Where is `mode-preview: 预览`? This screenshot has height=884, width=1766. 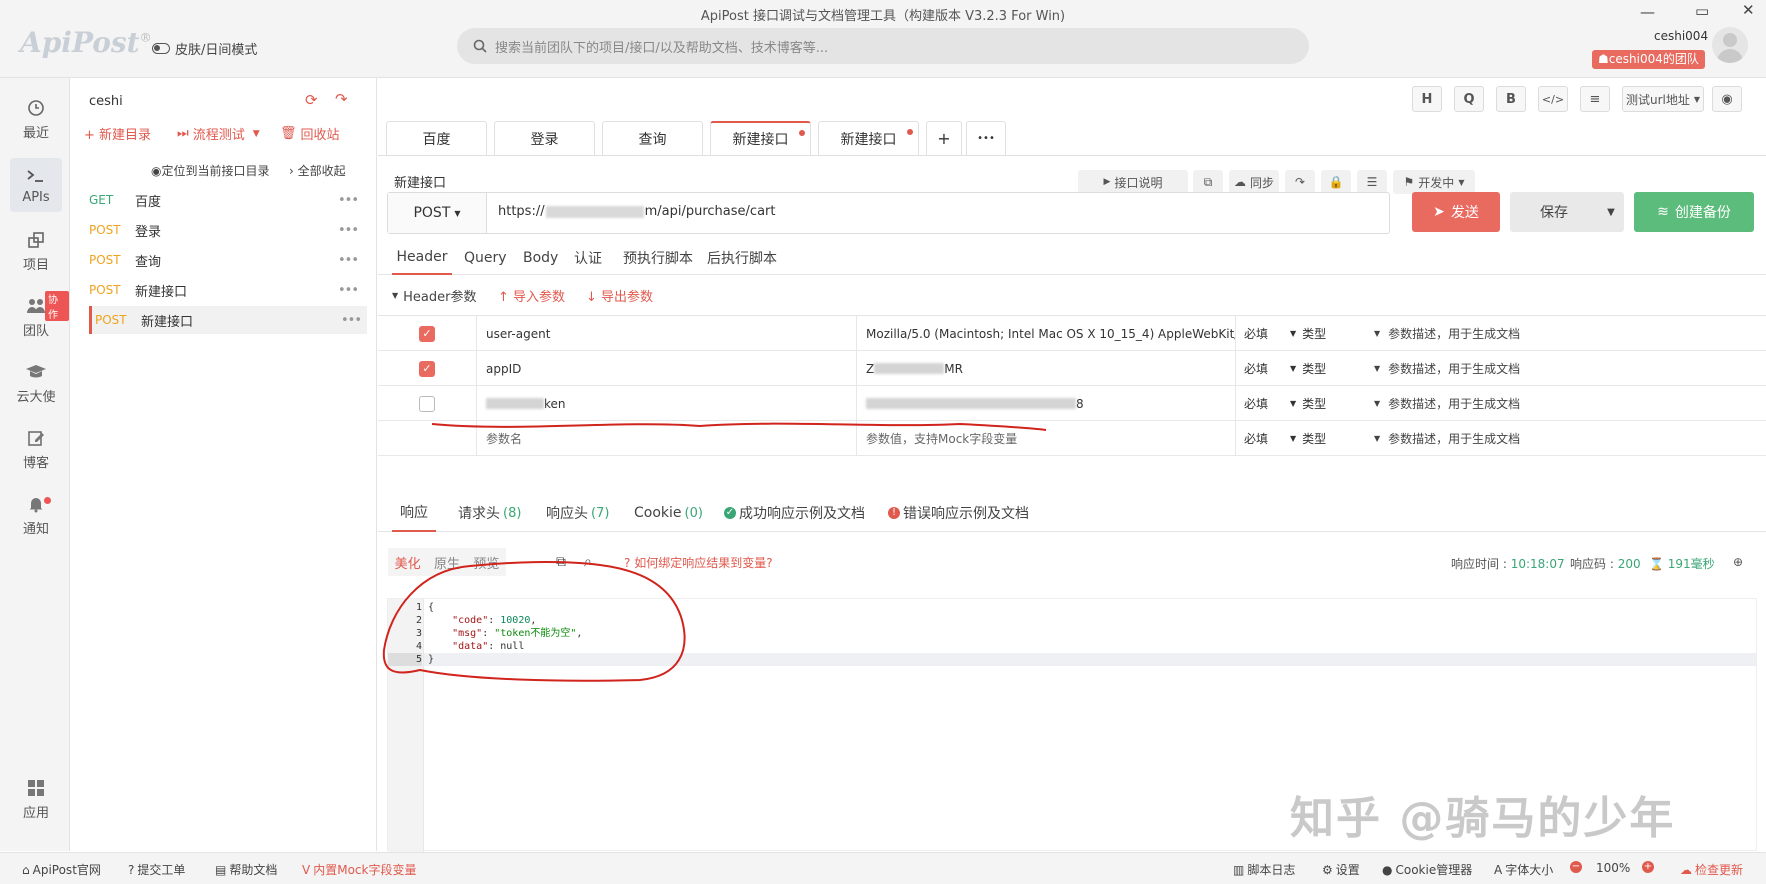 mode-preview: 预览 is located at coordinates (486, 562).